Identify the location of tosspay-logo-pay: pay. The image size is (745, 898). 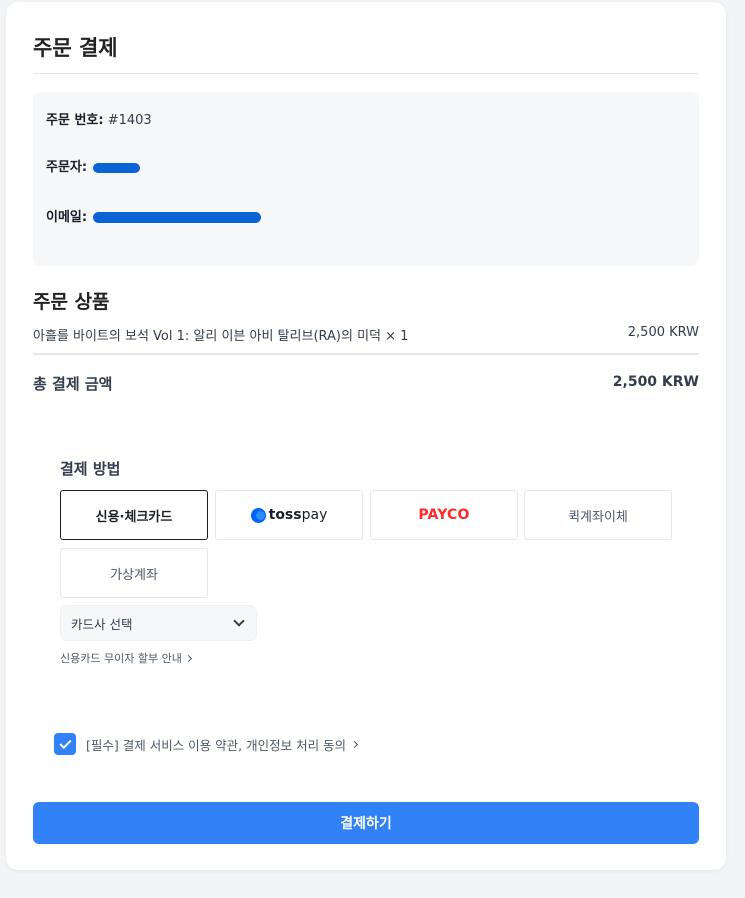
(314, 515).